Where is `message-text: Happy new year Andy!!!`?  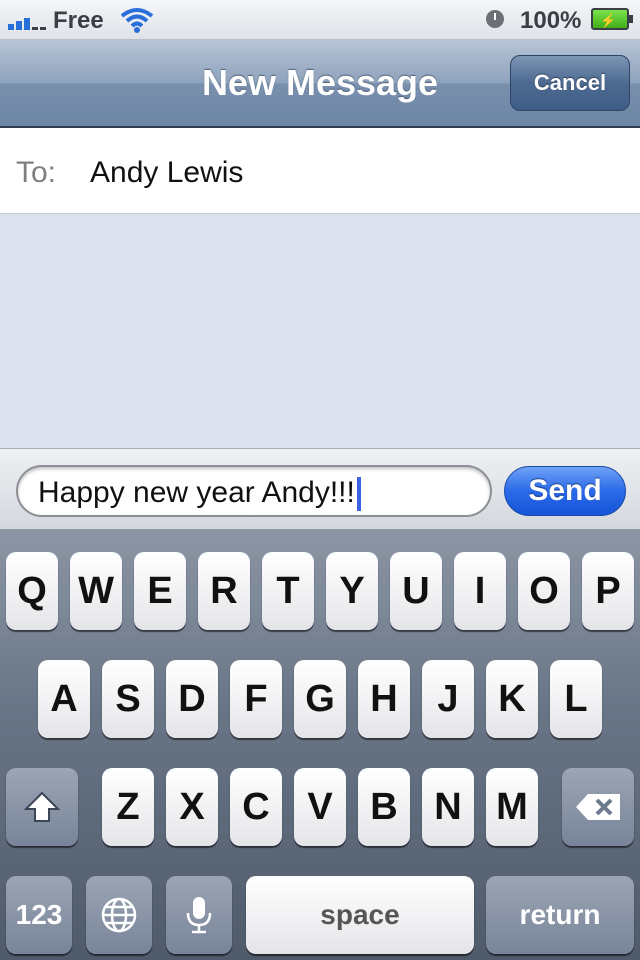 message-text: Happy new year Andy!!! is located at coordinates (196, 492).